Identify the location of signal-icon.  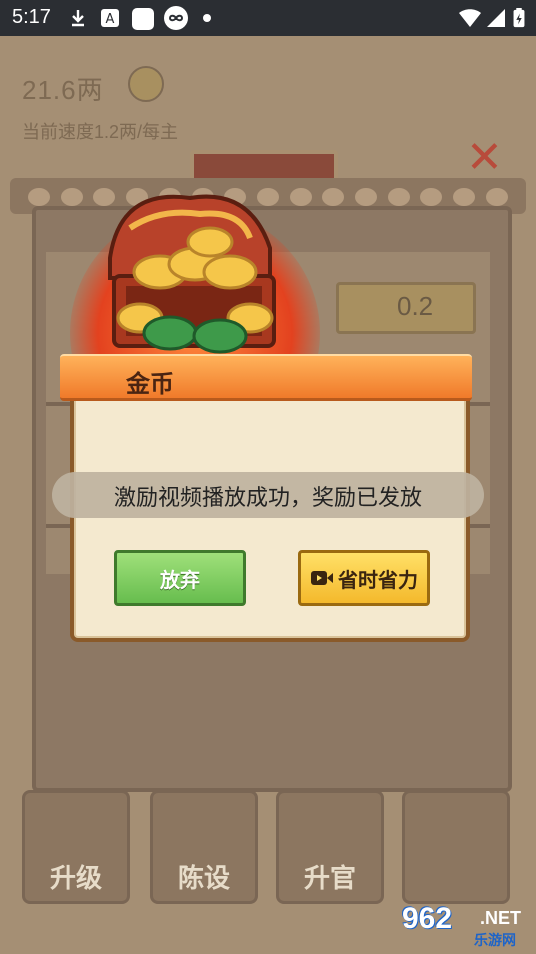
(496, 18).